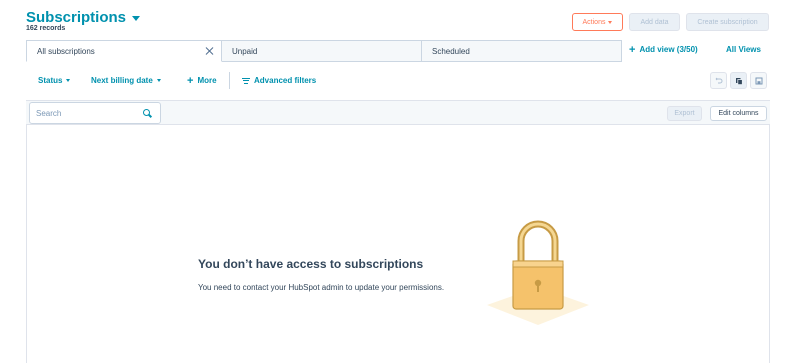  I want to click on save-button, so click(758, 80).